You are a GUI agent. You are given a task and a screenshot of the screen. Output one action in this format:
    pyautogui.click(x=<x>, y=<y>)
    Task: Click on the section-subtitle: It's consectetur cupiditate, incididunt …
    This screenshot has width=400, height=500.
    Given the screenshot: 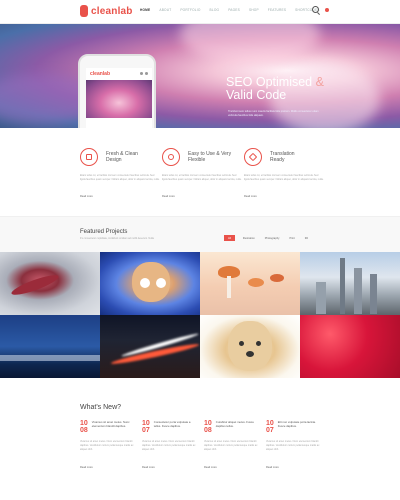 What is the action you would take?
    pyautogui.click(x=117, y=238)
    